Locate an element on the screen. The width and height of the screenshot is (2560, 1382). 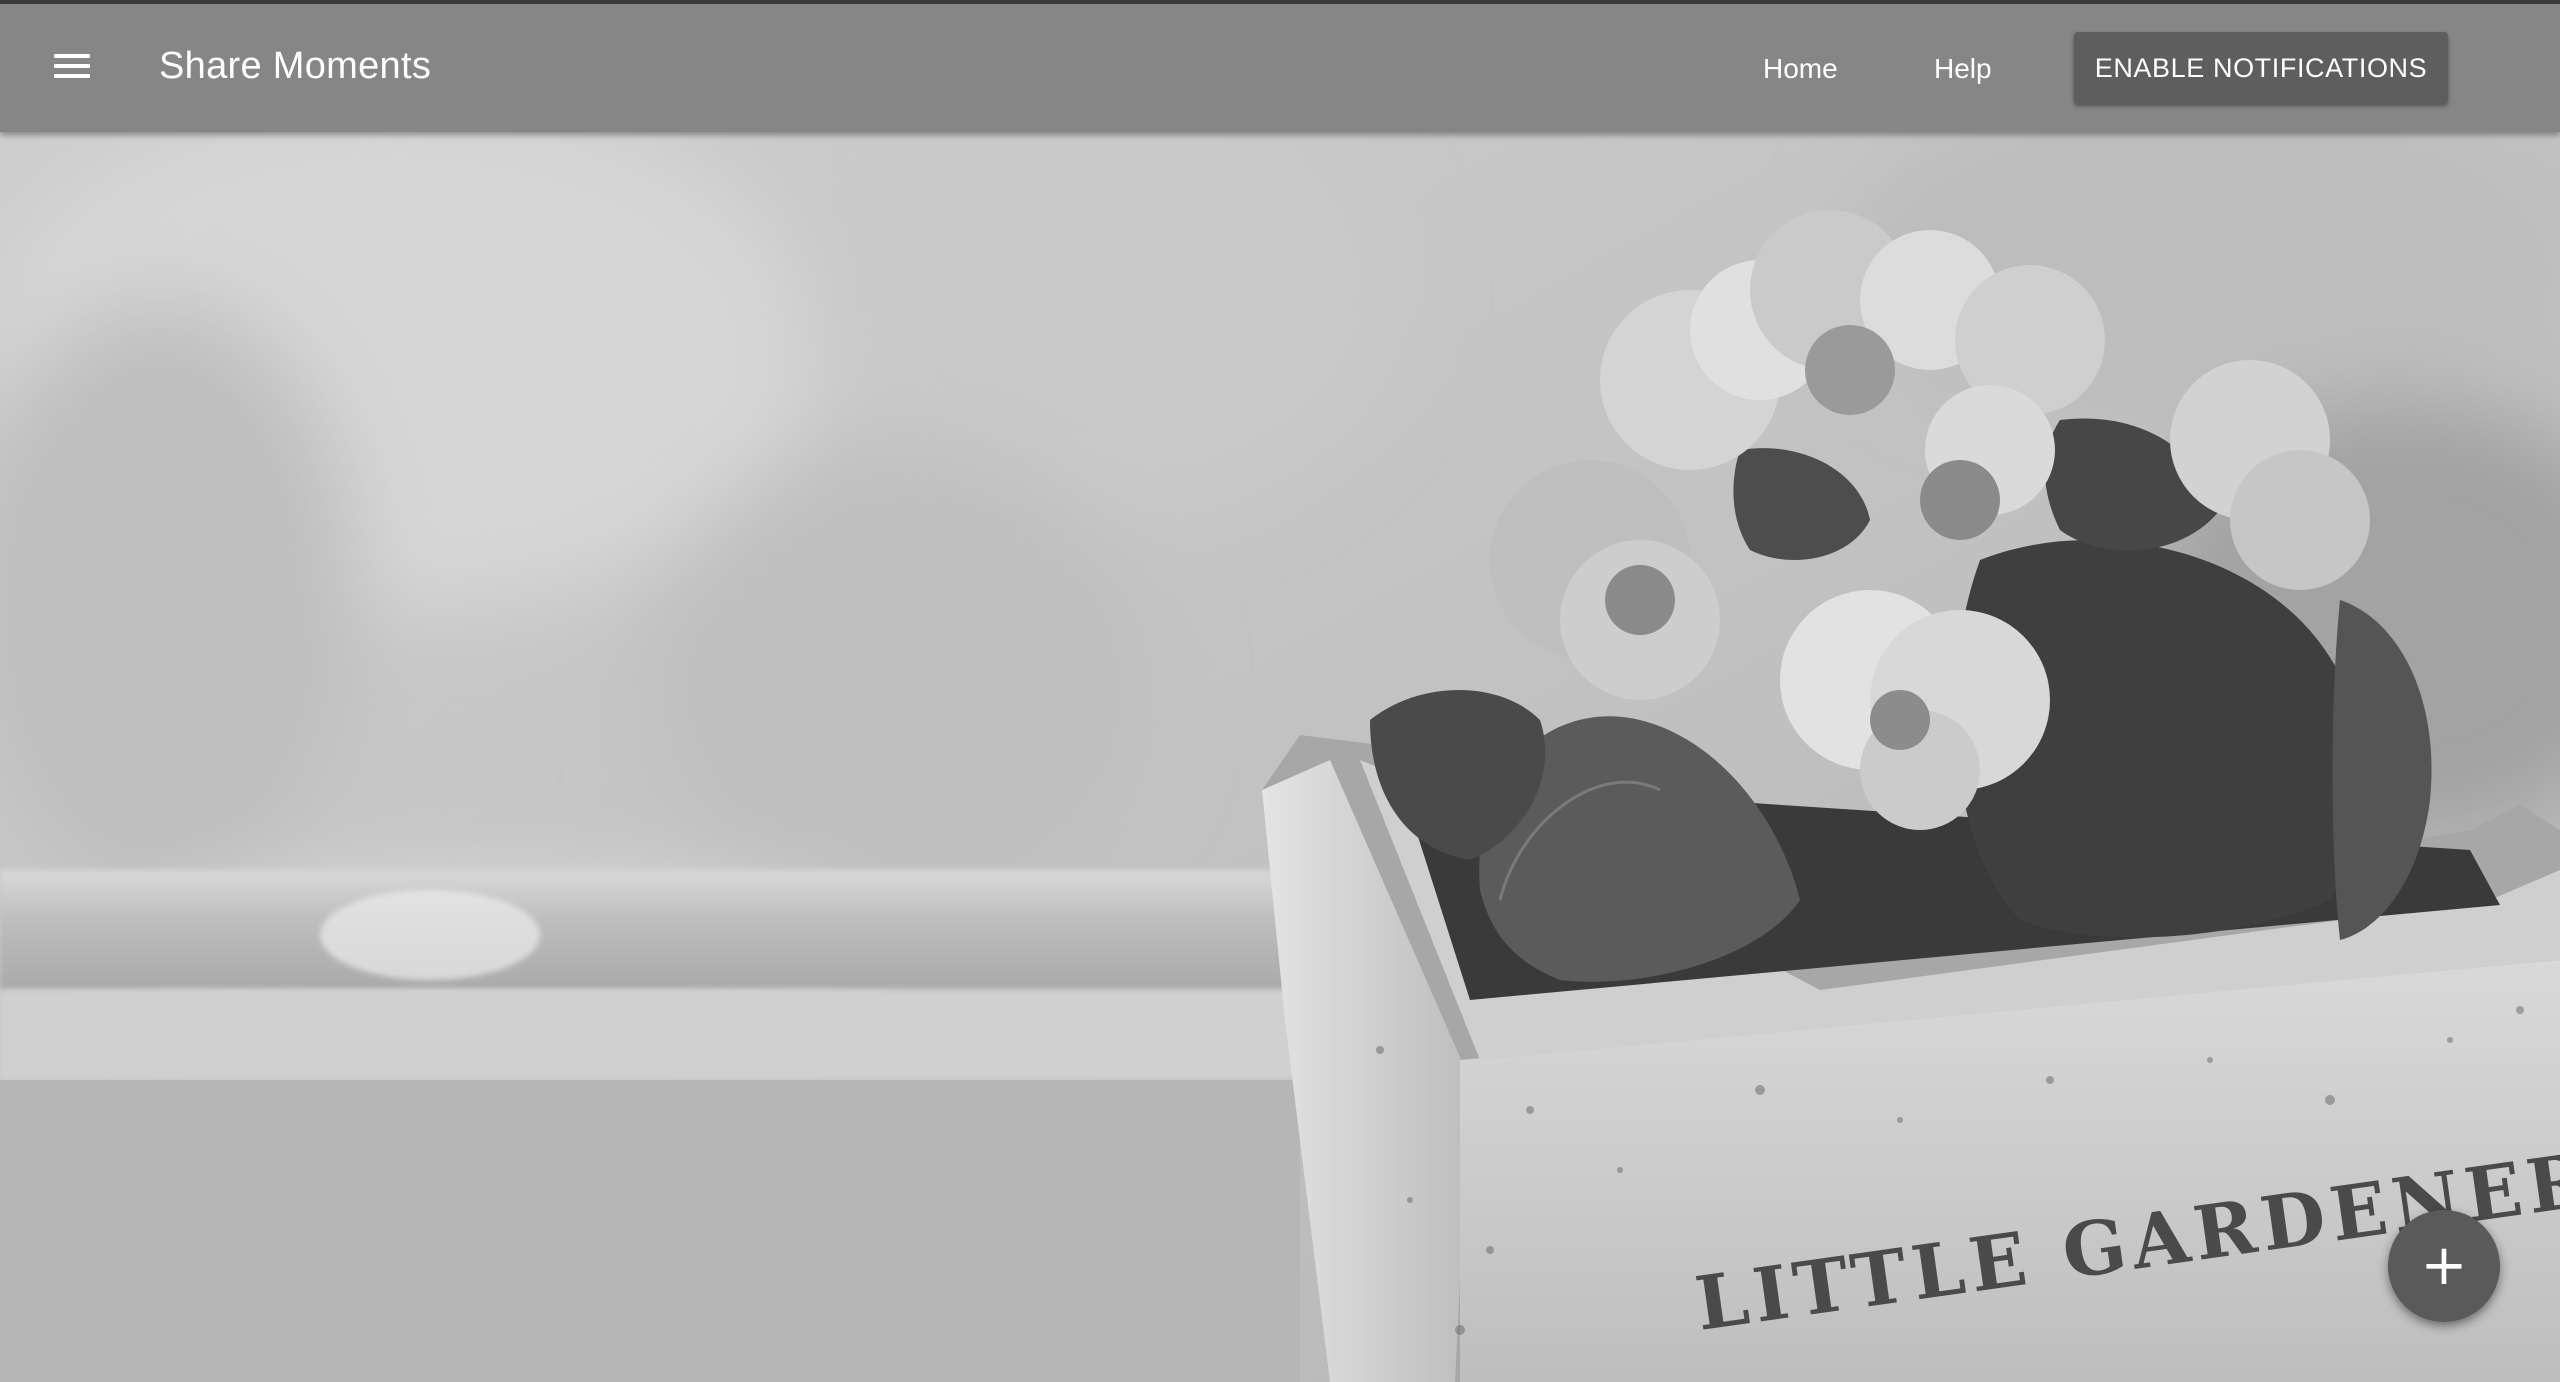
add-post-button: + is located at coordinates (2444, 1266).